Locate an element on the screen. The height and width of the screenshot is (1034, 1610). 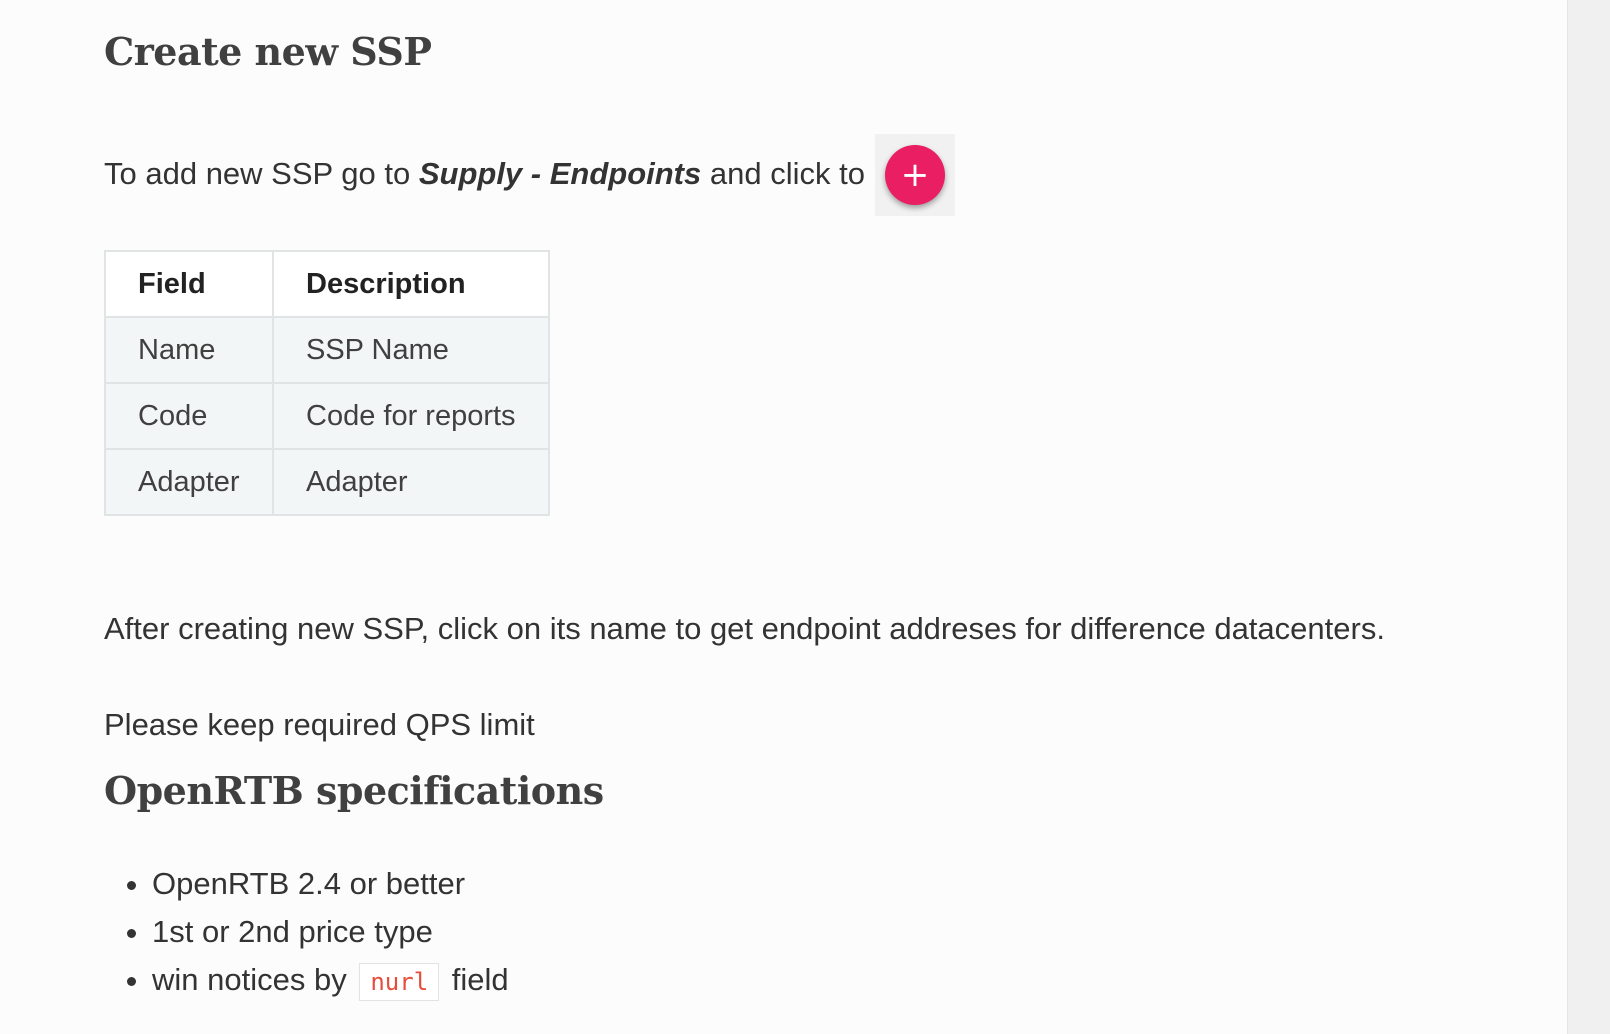
supply-endpoints-text: Supply - Endpoints is located at coordinates (560, 173).